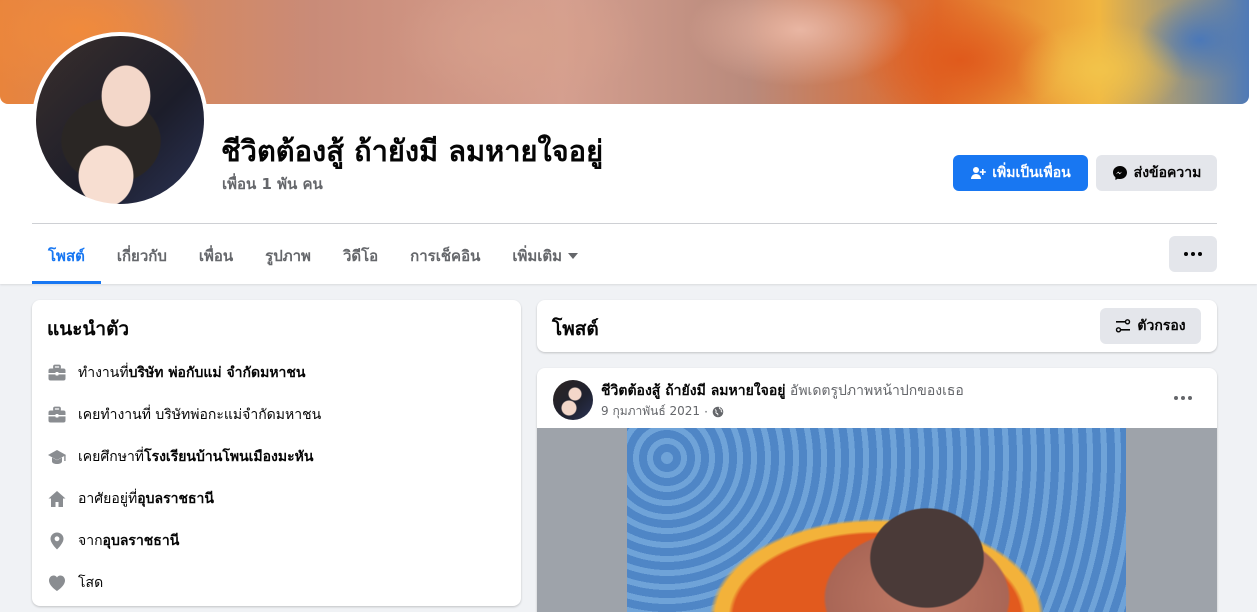 Image resolution: width=1257 pixels, height=612 pixels. What do you see at coordinates (103, 373) in the screenshot?
I see `intro-work-prefix: ทำงานที่` at bounding box center [103, 373].